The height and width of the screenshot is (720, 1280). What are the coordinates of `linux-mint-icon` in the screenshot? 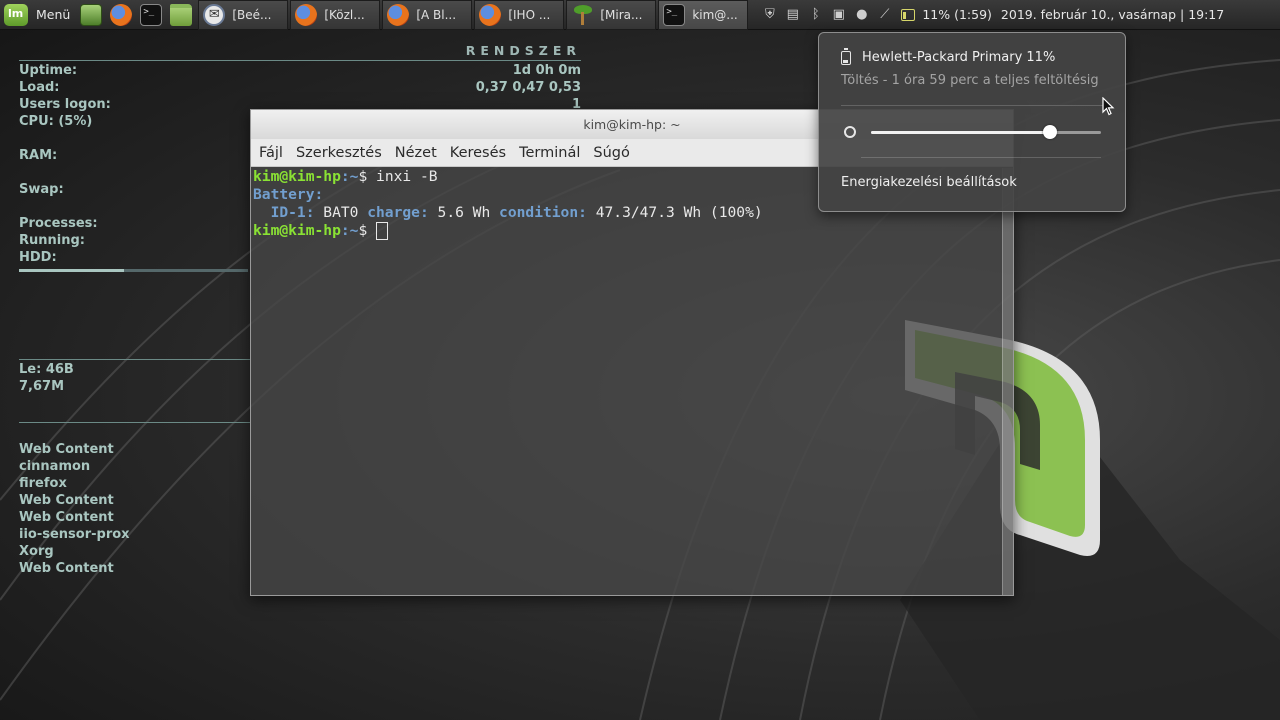 It's located at (16, 14).